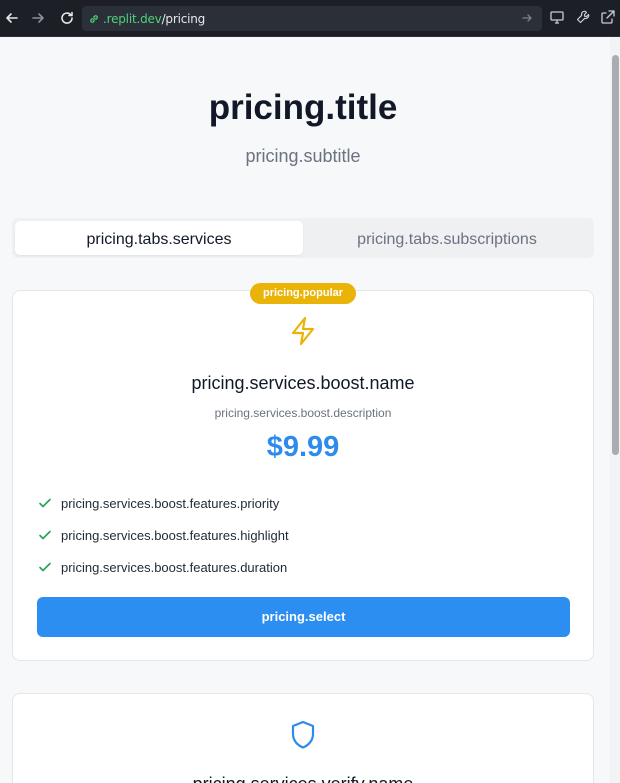 This screenshot has width=620, height=783. I want to click on page-subtitle: pricing.subtitle, so click(303, 156).